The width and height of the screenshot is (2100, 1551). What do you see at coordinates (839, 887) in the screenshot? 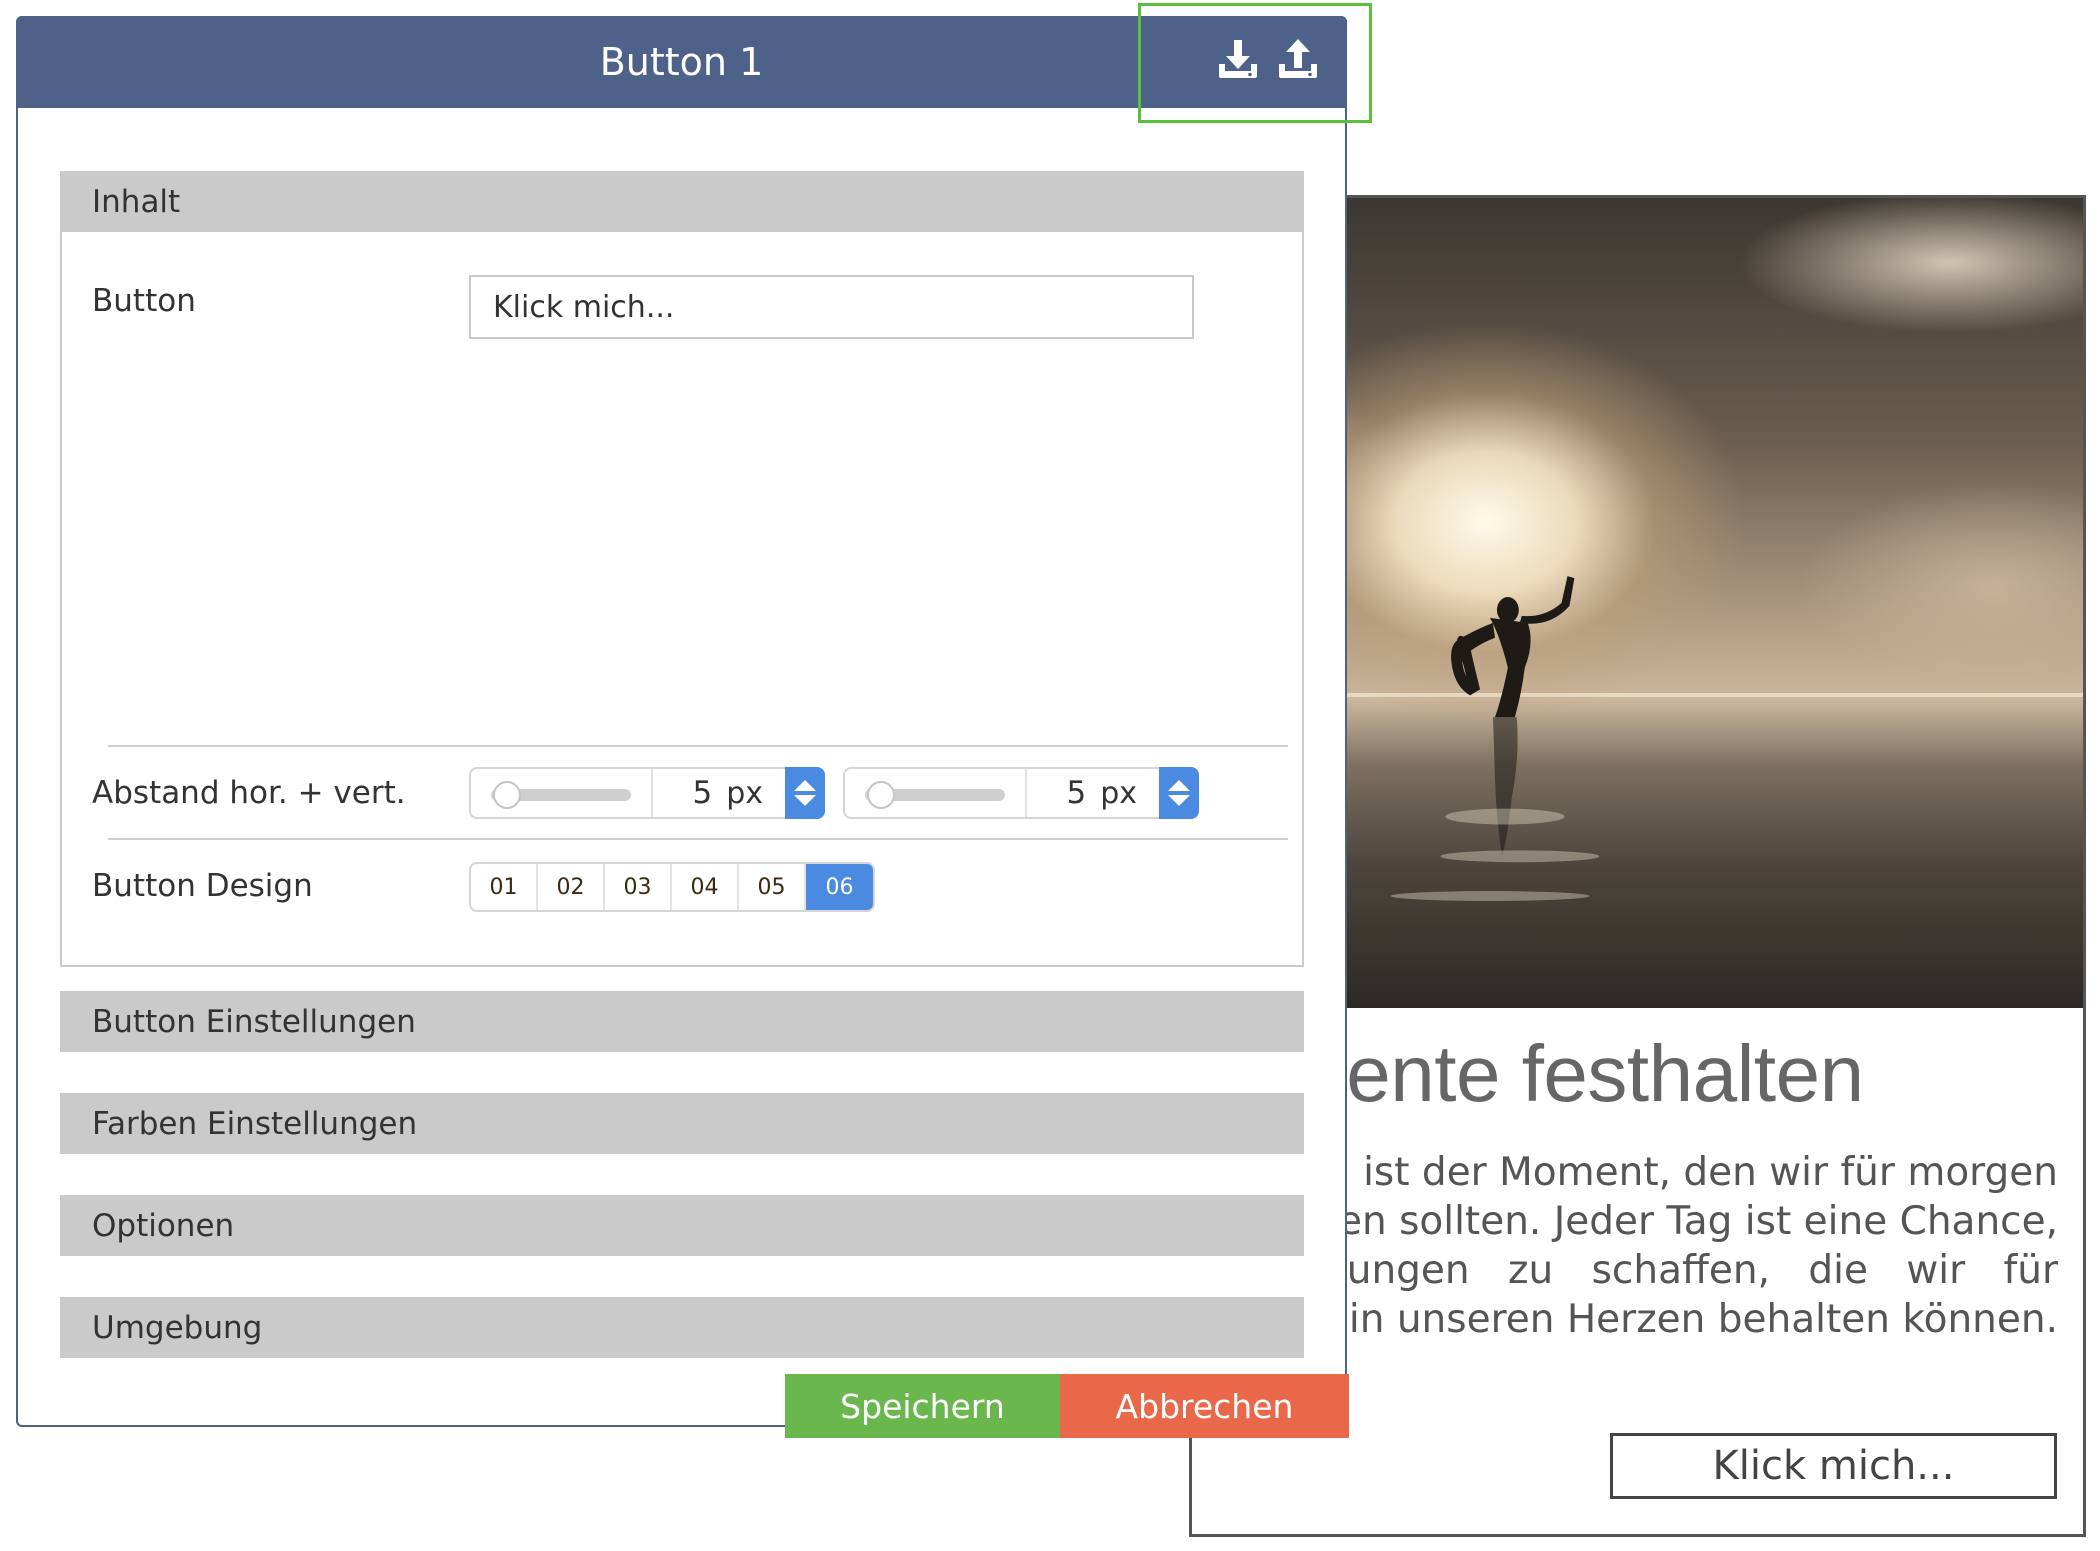
I see `design-option-06: 06` at bounding box center [839, 887].